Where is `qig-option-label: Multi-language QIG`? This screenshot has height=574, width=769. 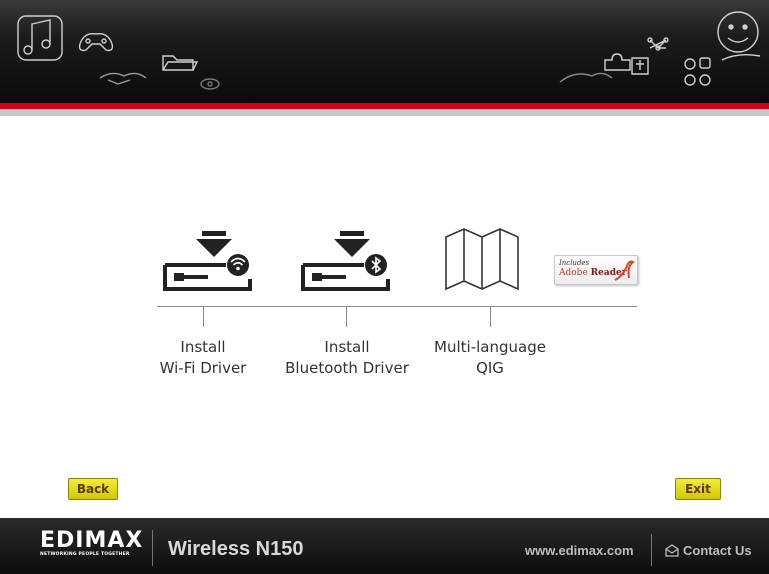 qig-option-label: Multi-language QIG is located at coordinates (490, 358).